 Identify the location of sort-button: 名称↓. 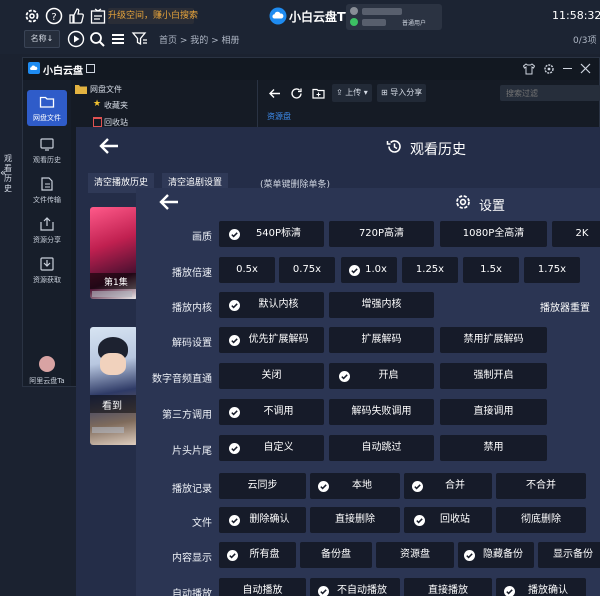
(42, 39).